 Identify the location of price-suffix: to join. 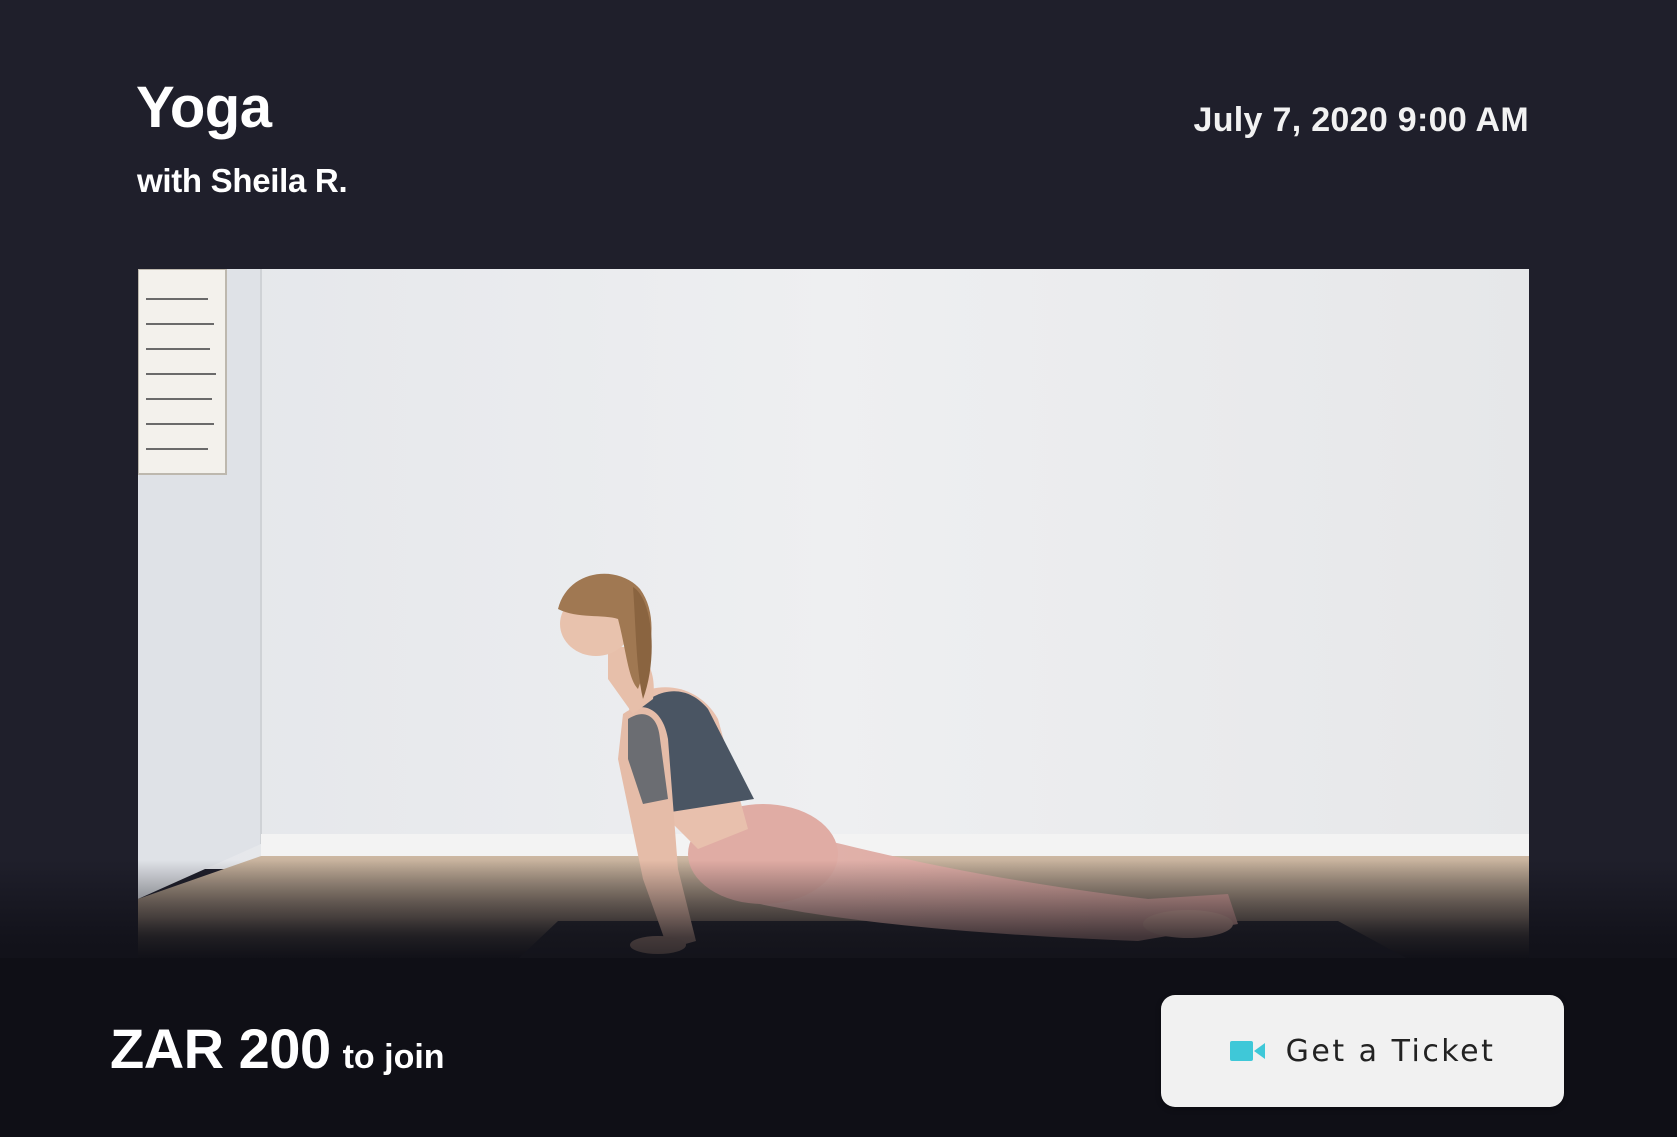
(393, 1057).